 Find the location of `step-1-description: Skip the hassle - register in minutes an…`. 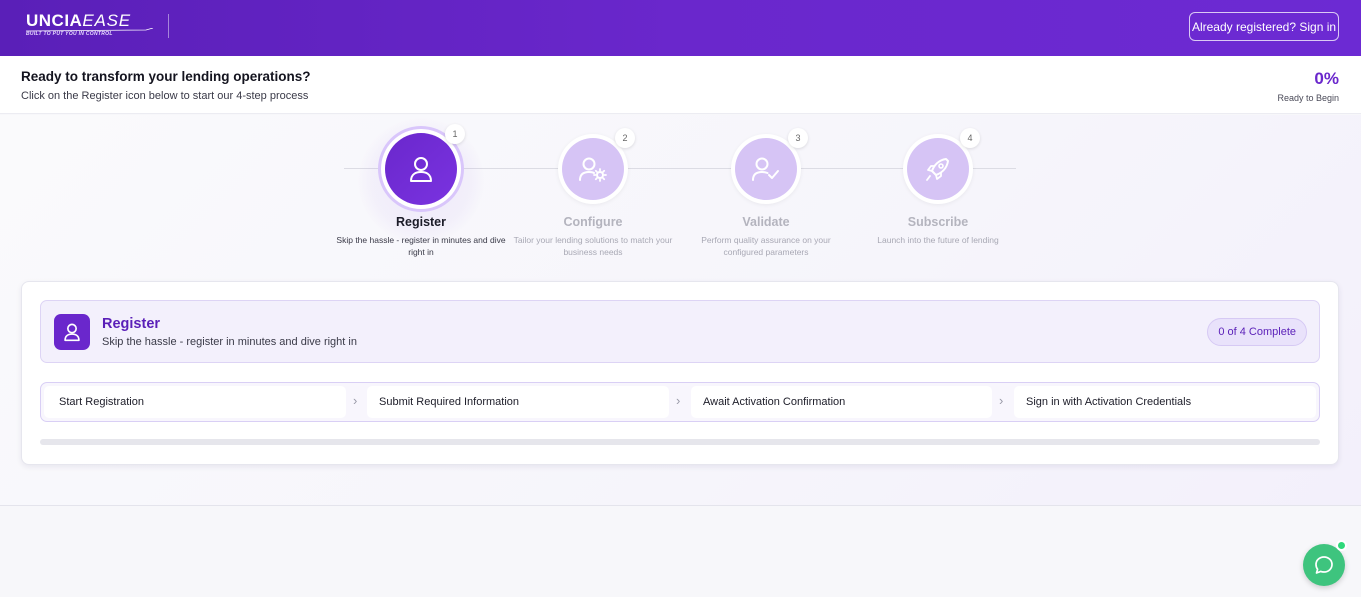

step-1-description: Skip the hassle - register in minutes an… is located at coordinates (421, 246).